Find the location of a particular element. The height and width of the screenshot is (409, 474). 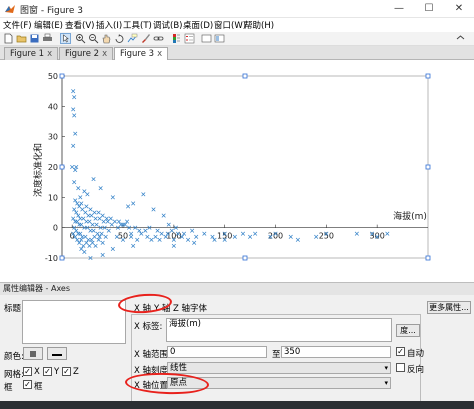

menu-edit: 编辑(E) is located at coordinates (48, 25).